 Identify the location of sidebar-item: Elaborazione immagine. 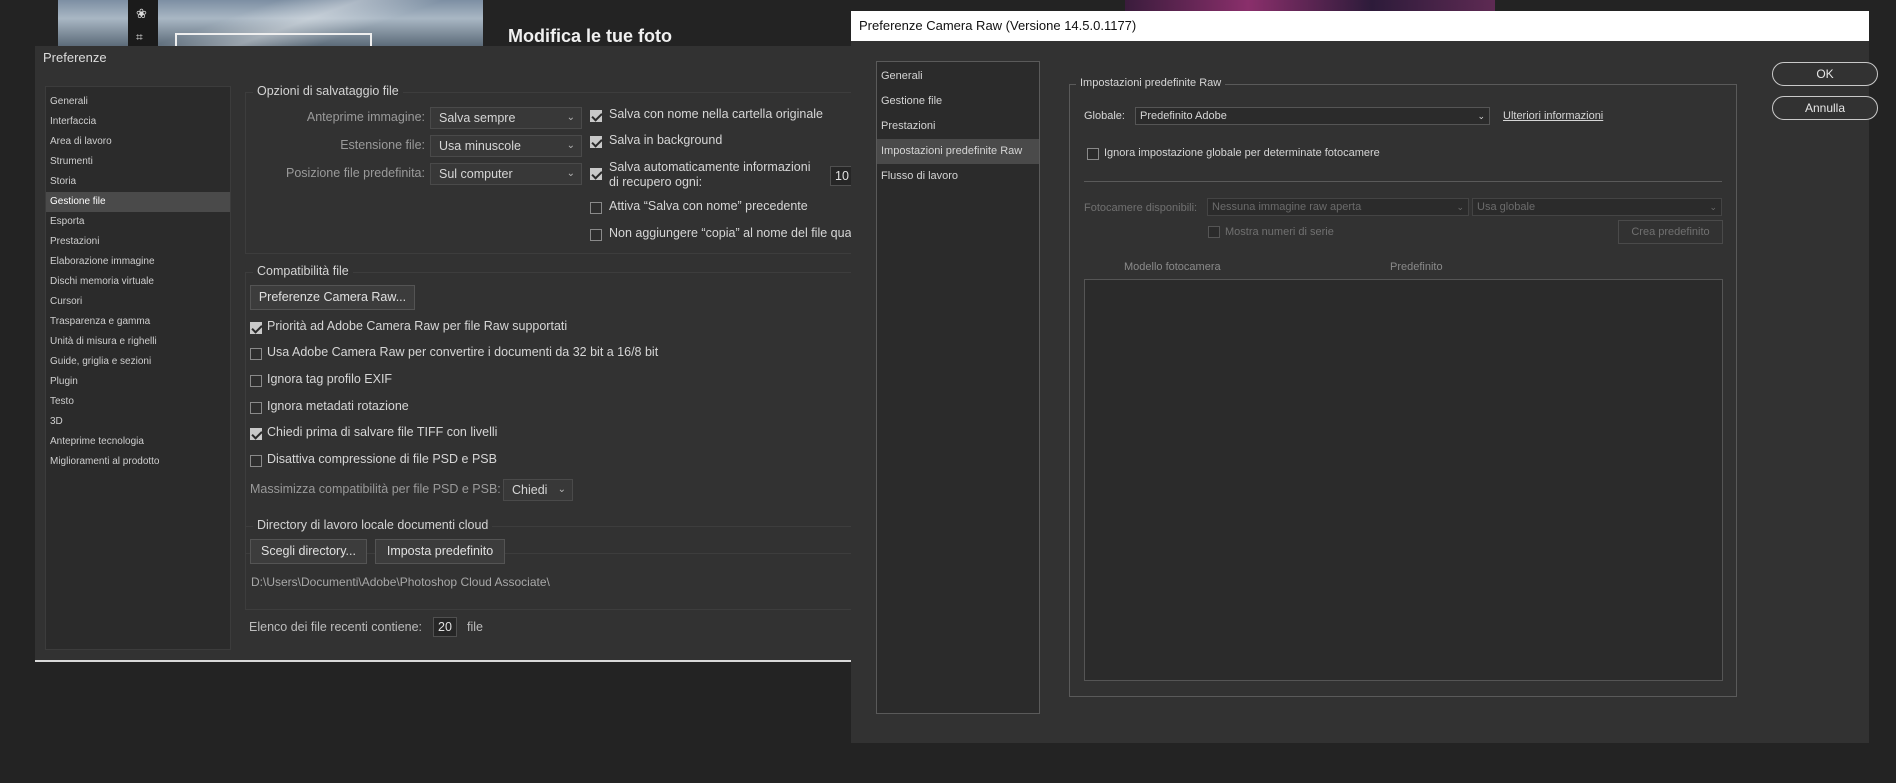
(138, 262).